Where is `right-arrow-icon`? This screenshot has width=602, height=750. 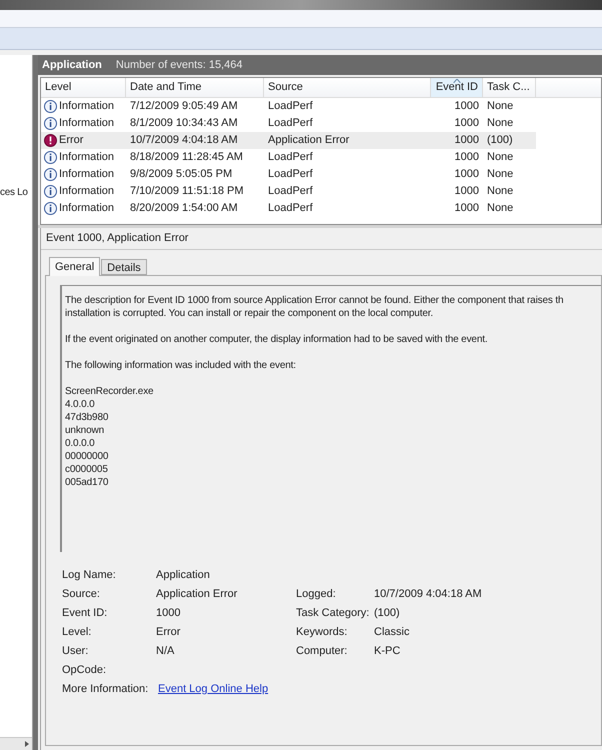 right-arrow-icon is located at coordinates (27, 744).